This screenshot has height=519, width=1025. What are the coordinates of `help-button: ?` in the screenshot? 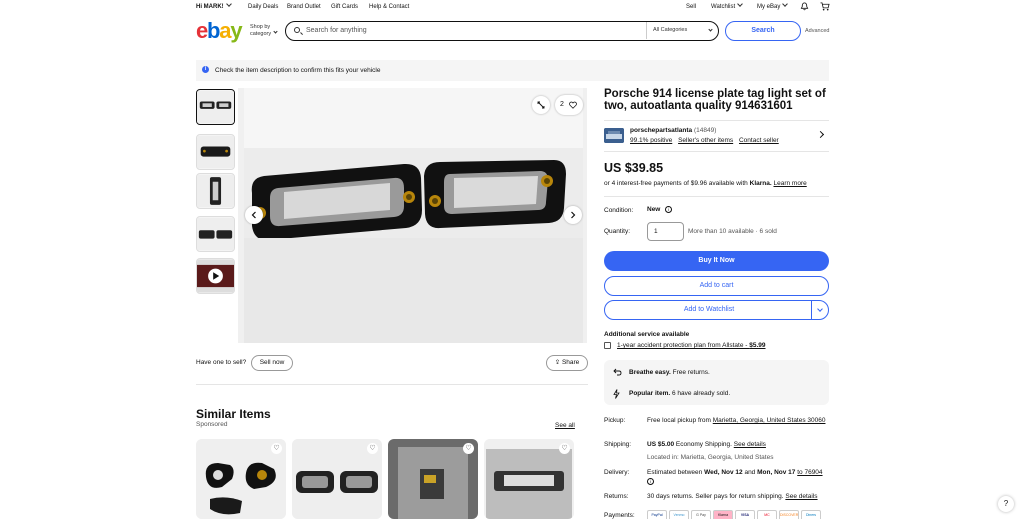 It's located at (1006, 504).